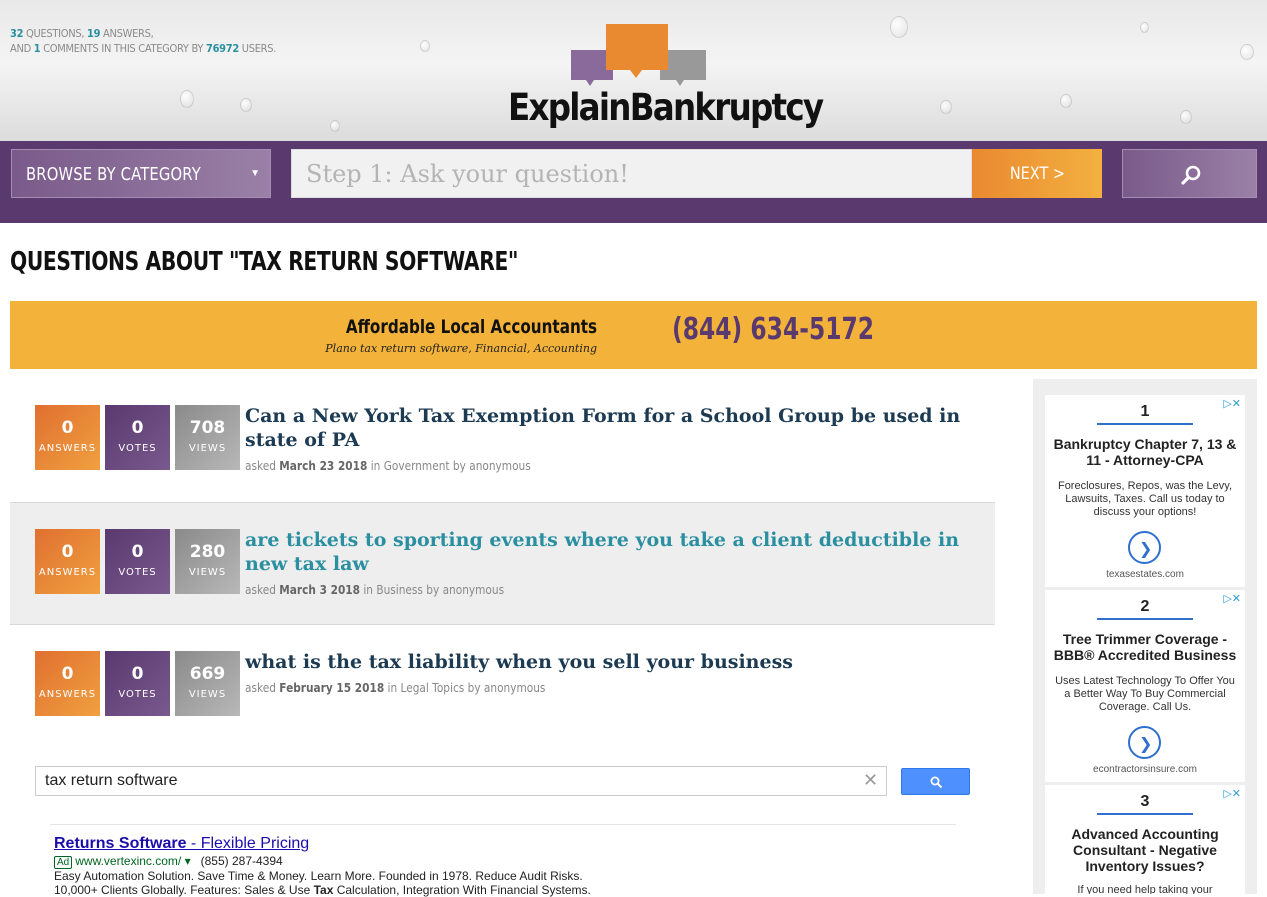  I want to click on speech-bubbles-icon, so click(638, 55).